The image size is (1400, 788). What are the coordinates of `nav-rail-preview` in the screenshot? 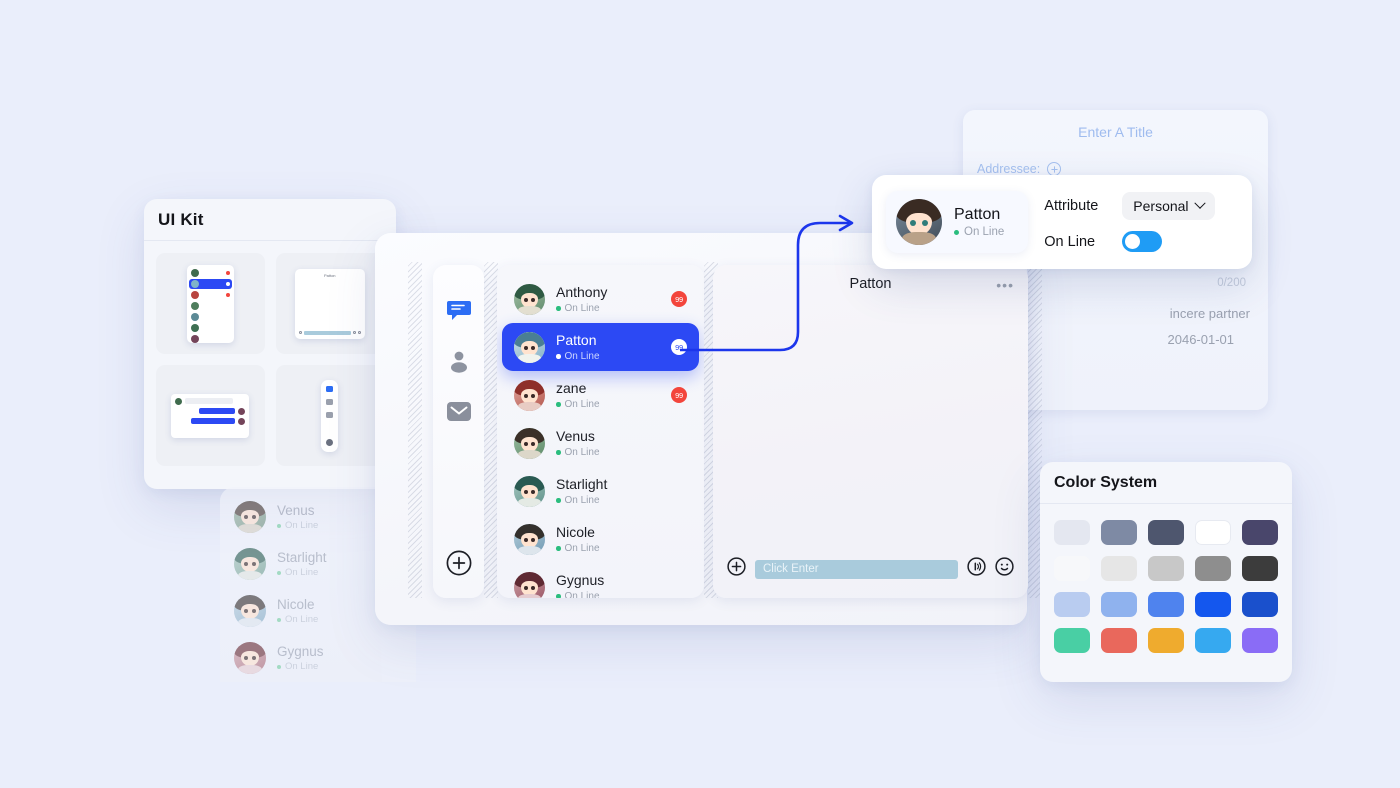 It's located at (329, 415).